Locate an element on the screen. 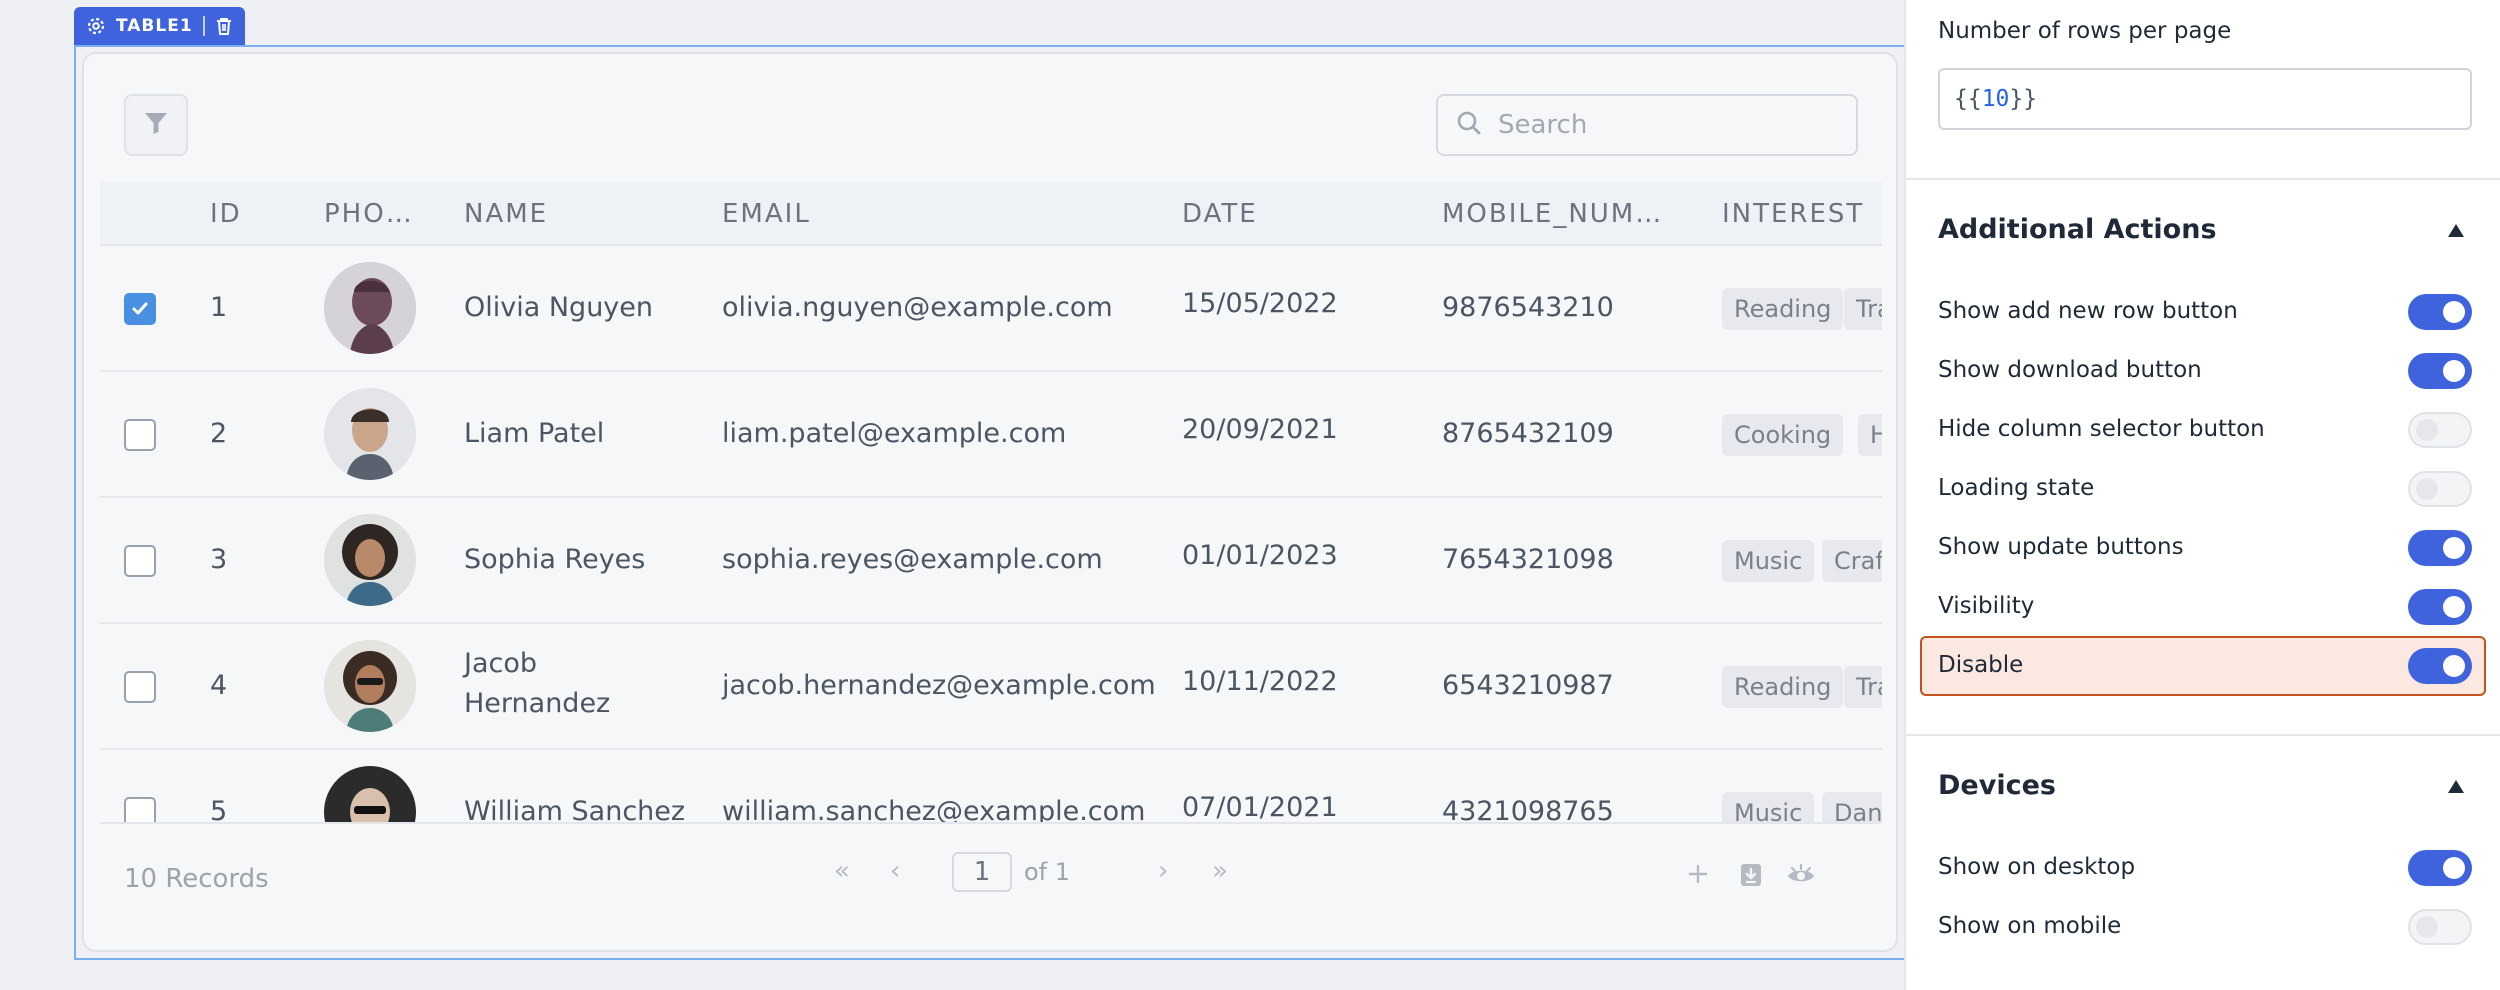 This screenshot has height=990, width=2500. rows-per-page-label: Number of rows per page is located at coordinates (2085, 31).